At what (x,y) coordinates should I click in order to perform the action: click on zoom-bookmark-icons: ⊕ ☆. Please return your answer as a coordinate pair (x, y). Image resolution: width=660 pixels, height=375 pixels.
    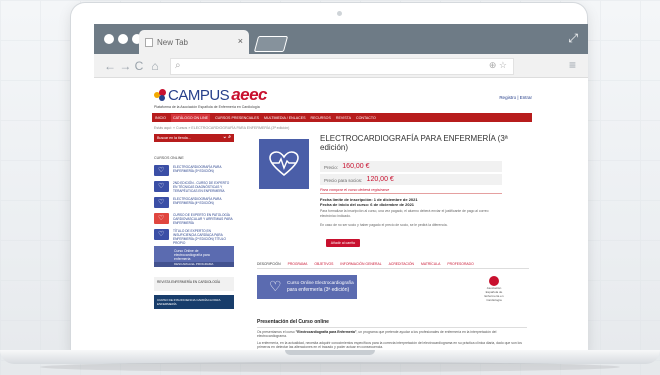
    Looking at the image, I should click on (498, 65).